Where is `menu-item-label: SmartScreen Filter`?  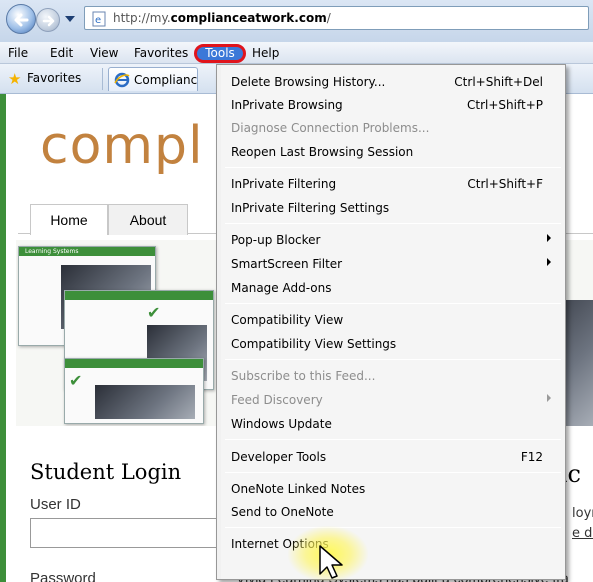 menu-item-label: SmartScreen Filter is located at coordinates (287, 264).